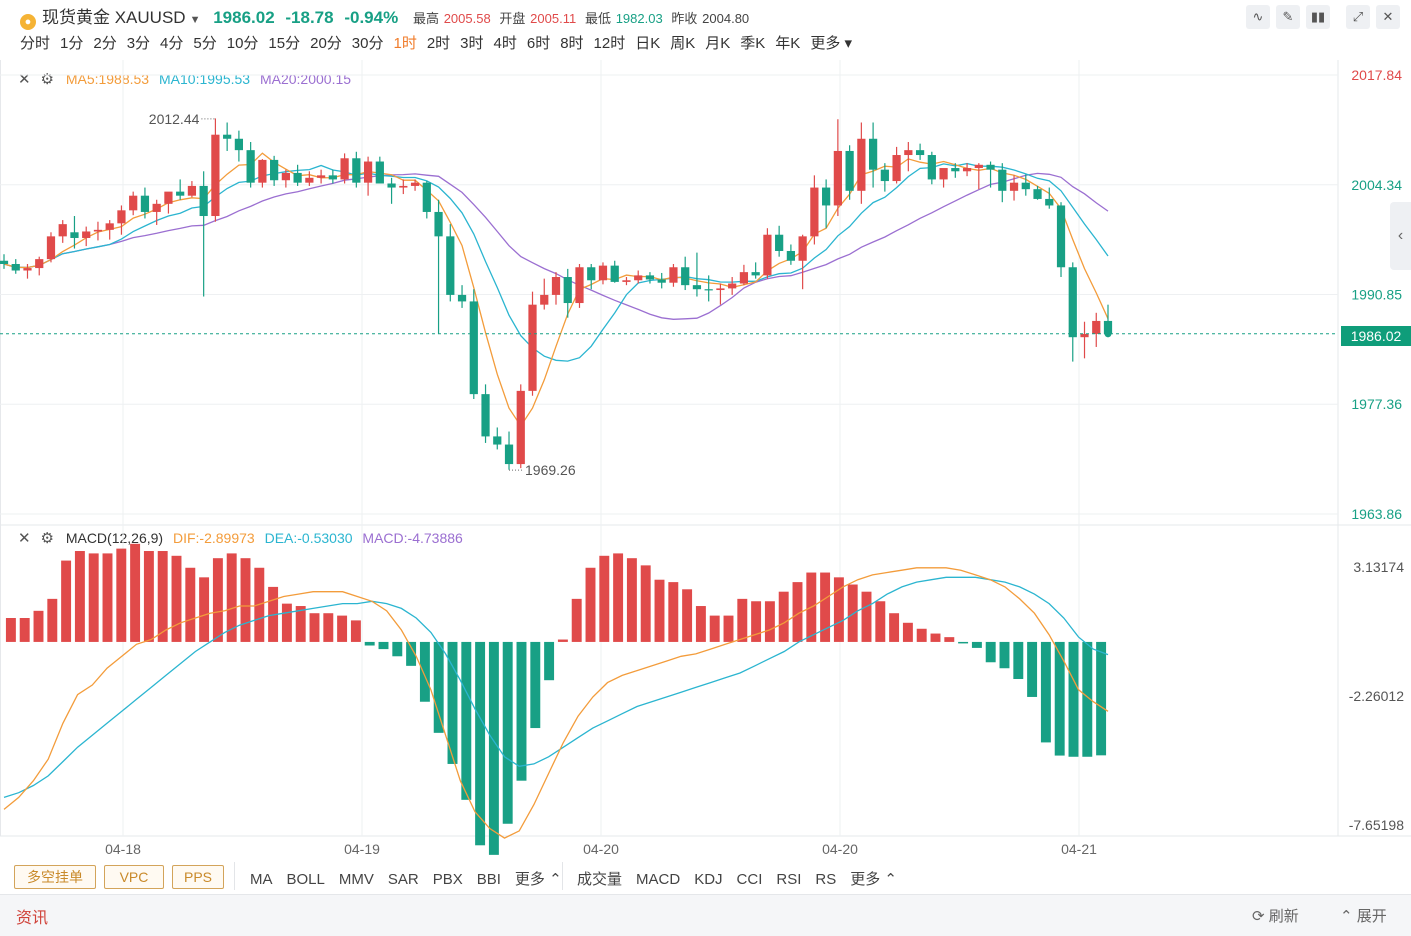 The image size is (1411, 936). I want to click on draw-pen-icon: ✎, so click(1288, 17).